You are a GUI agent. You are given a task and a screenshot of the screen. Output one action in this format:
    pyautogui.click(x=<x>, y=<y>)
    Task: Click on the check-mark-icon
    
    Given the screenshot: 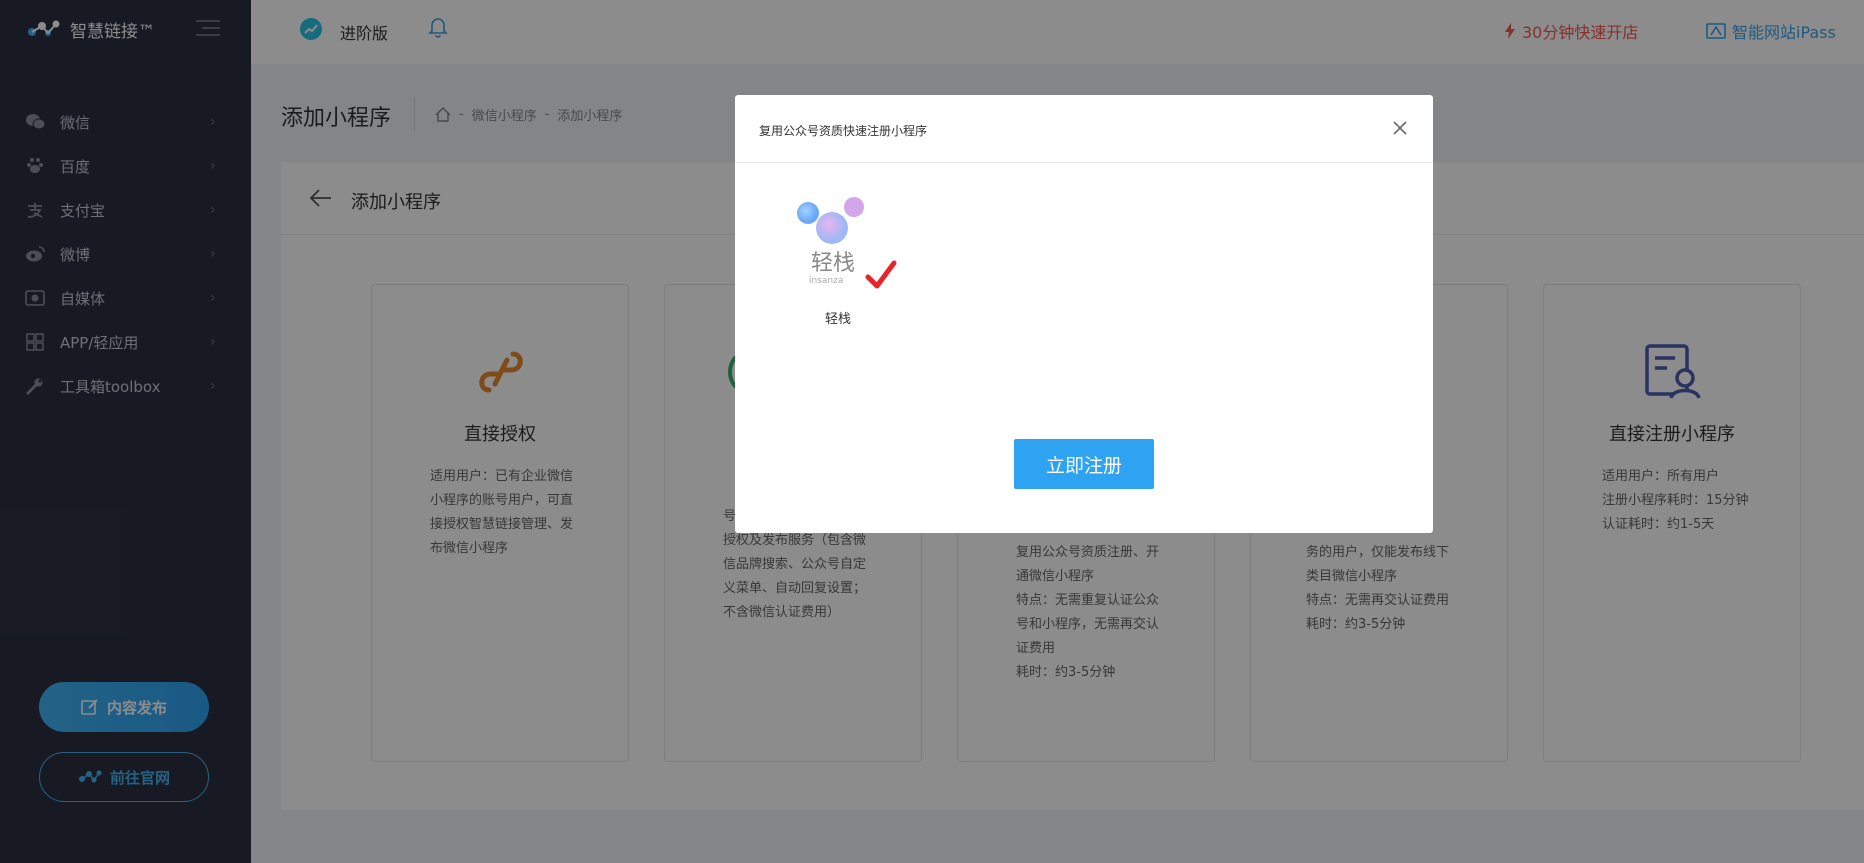 What is the action you would take?
    pyautogui.click(x=881, y=277)
    